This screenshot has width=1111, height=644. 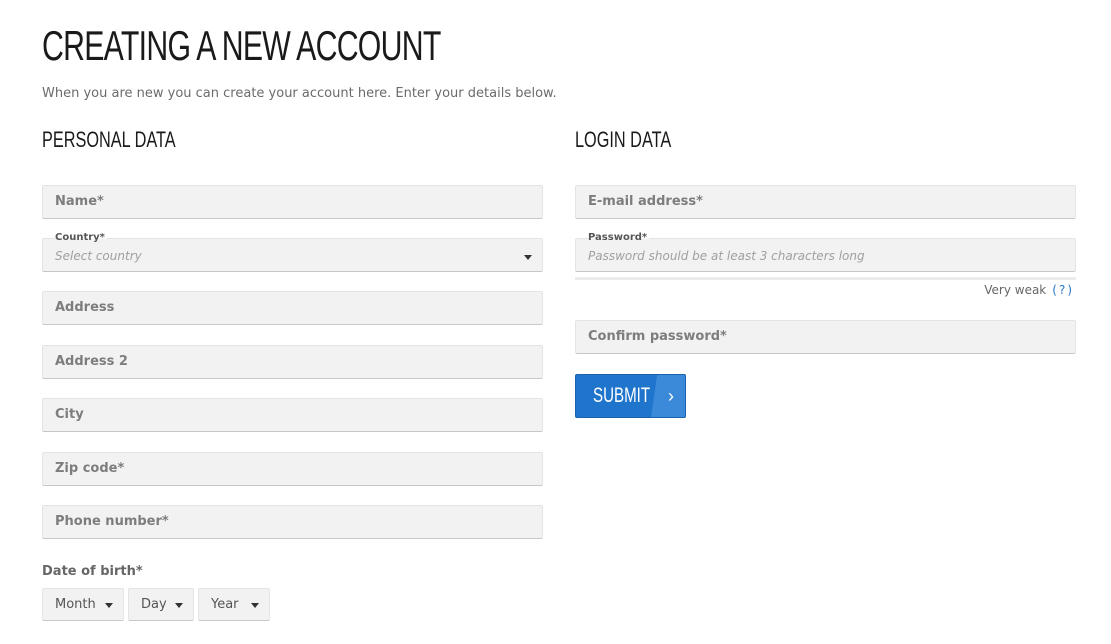 What do you see at coordinates (622, 395) in the screenshot?
I see `submit-label: SUBMIT` at bounding box center [622, 395].